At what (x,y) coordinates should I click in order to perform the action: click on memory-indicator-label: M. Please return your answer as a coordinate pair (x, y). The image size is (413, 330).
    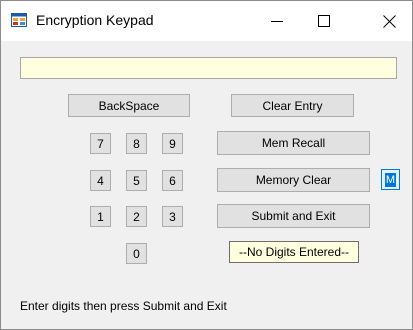
    Looking at the image, I should click on (390, 179).